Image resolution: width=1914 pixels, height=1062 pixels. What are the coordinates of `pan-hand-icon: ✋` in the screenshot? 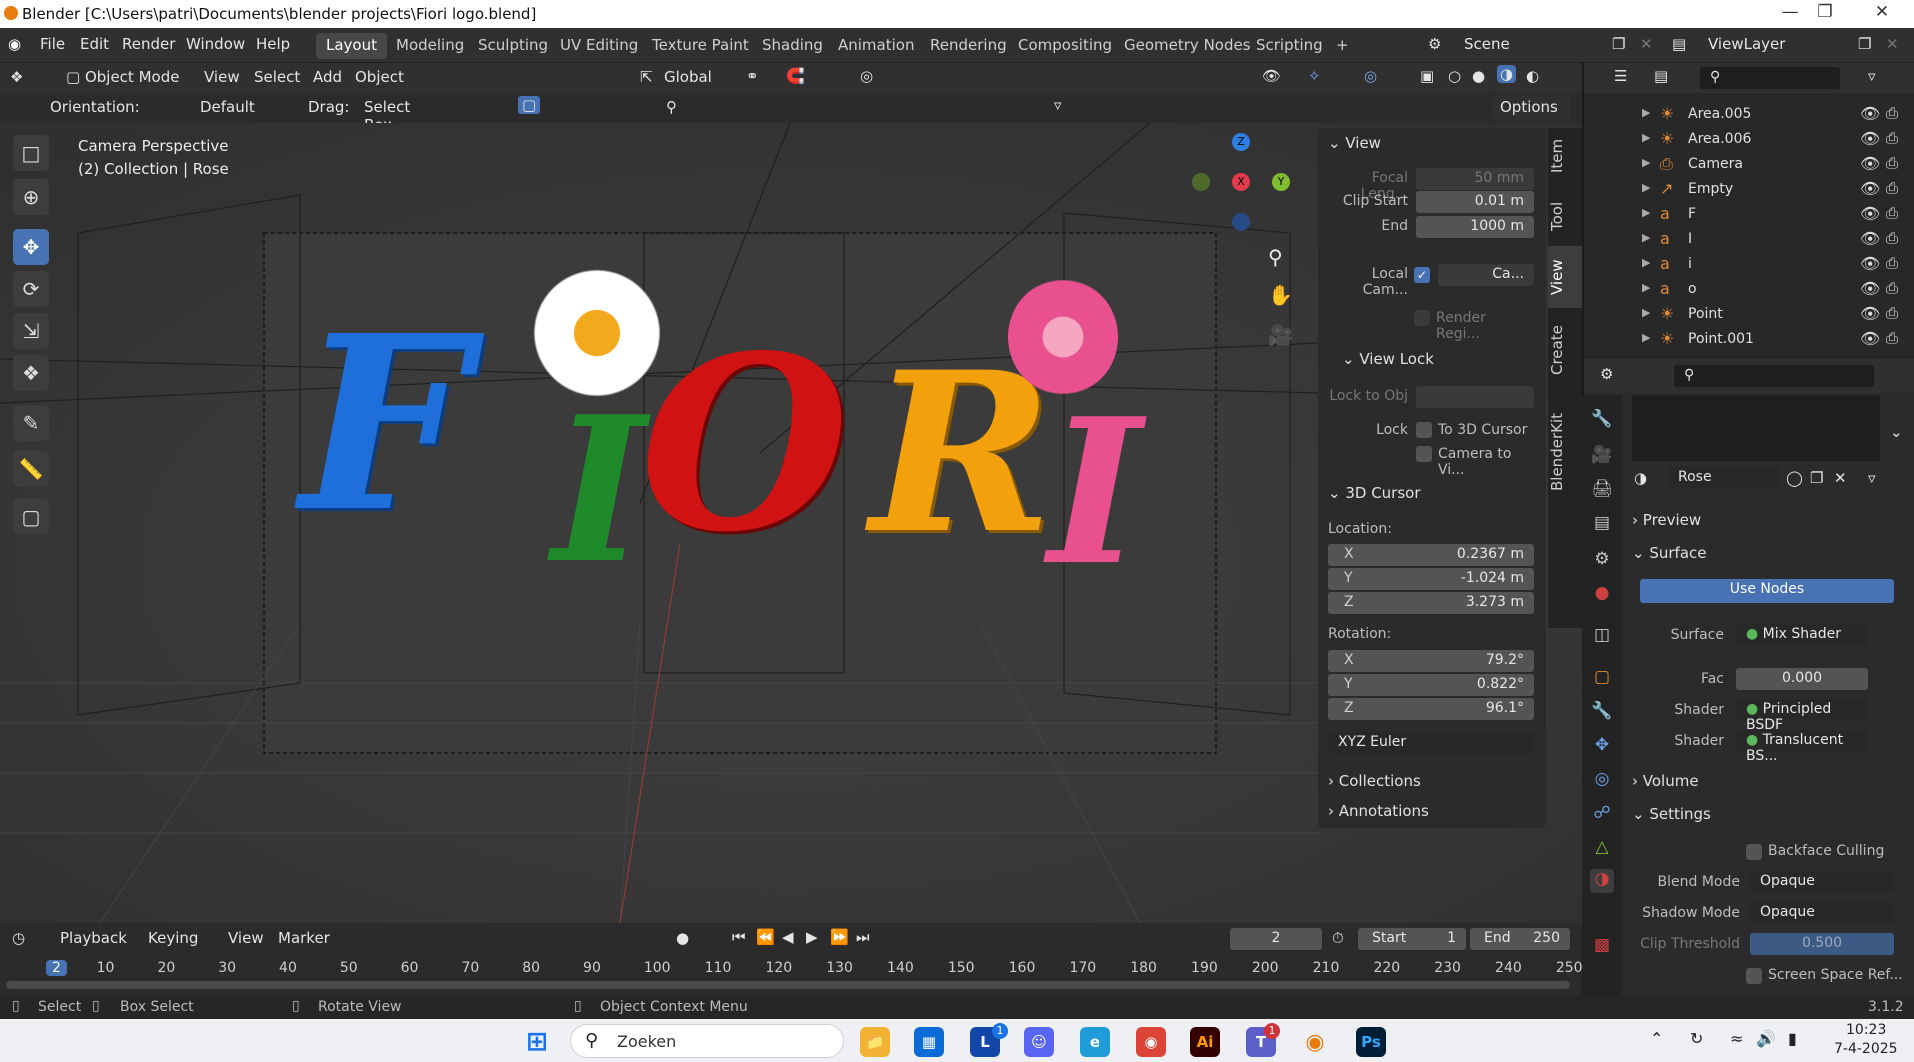 It's located at (1280, 295).